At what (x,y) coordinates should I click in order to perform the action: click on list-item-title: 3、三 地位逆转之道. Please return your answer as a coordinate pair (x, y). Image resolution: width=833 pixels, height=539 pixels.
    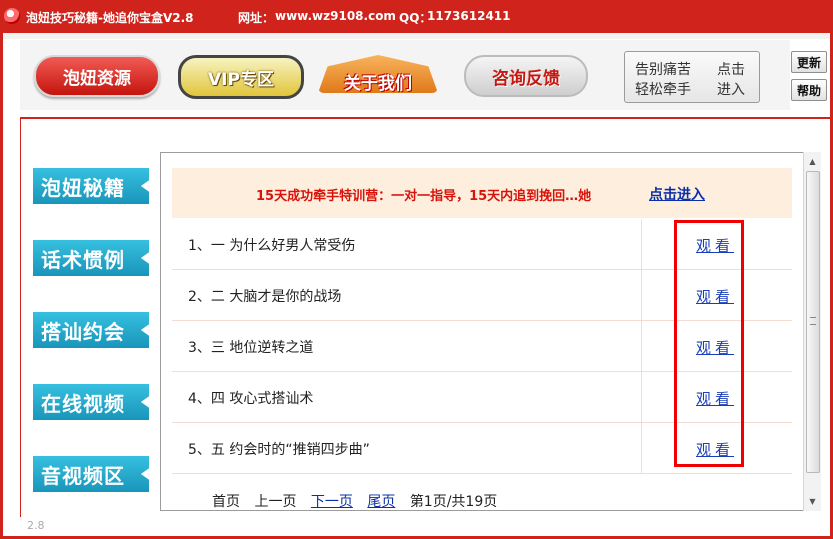
    Looking at the image, I should click on (251, 348).